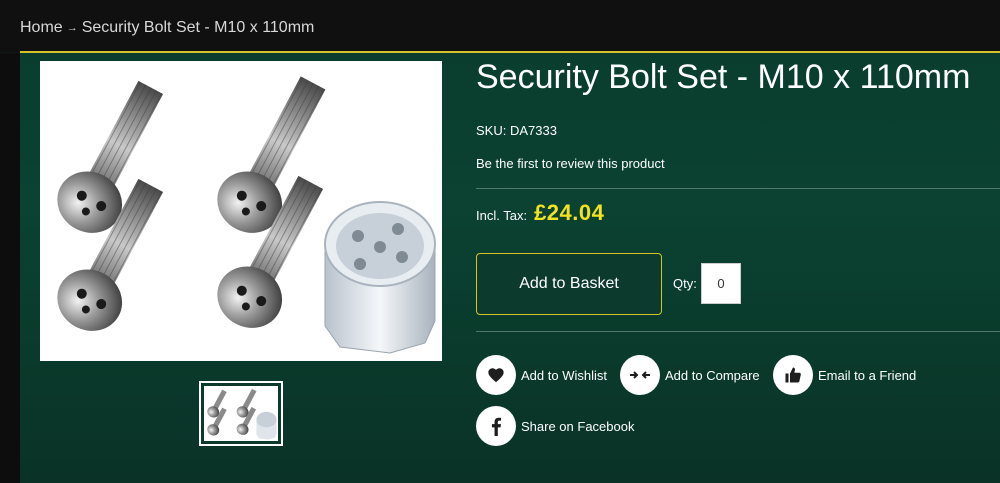  Describe the element at coordinates (198, 27) in the screenshot. I see `breadcrumb-current: Security Bolt Set - M10 x 110mm` at that location.